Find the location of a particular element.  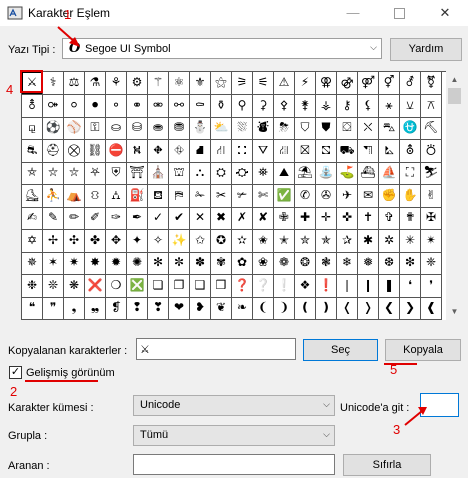

annotation-3: 3 is located at coordinates (397, 429).